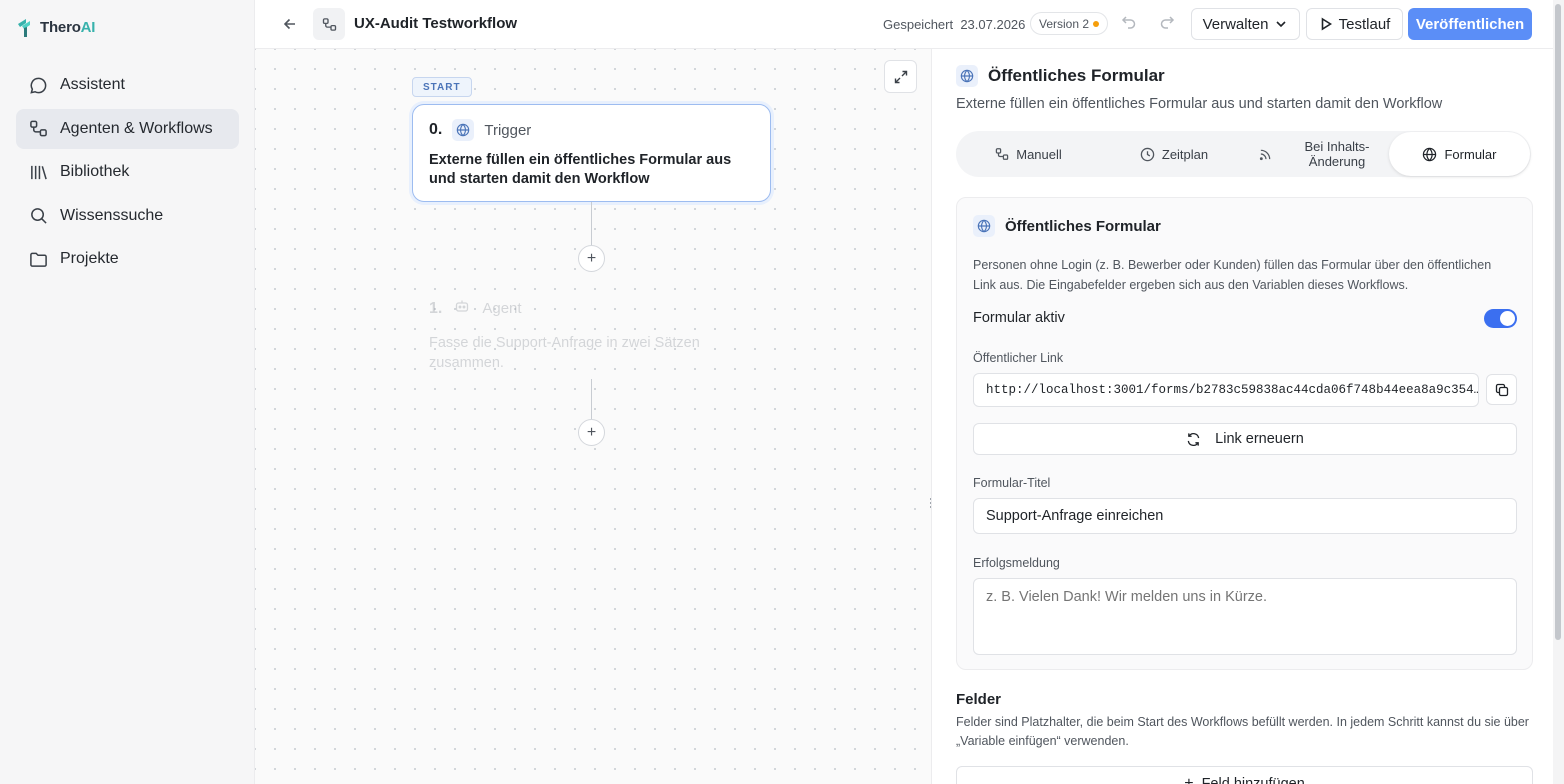 The width and height of the screenshot is (1564, 784). I want to click on sidebar-item-bibliothek: Bibliothek, so click(127, 172).